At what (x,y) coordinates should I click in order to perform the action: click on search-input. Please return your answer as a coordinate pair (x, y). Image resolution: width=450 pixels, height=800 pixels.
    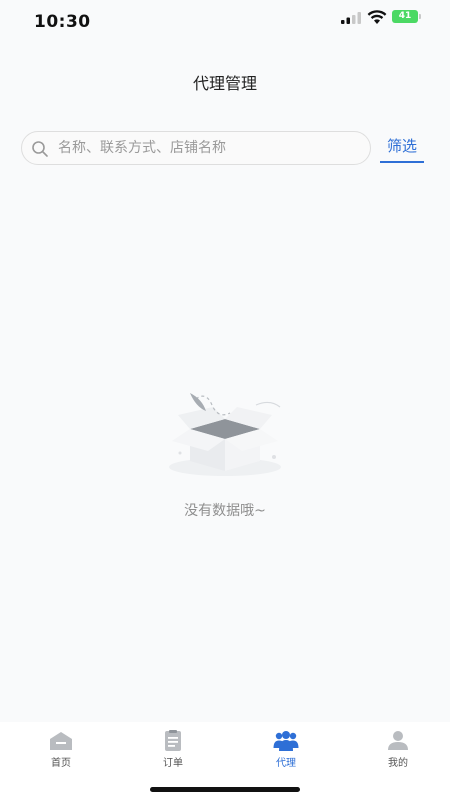
    Looking at the image, I should click on (208, 148).